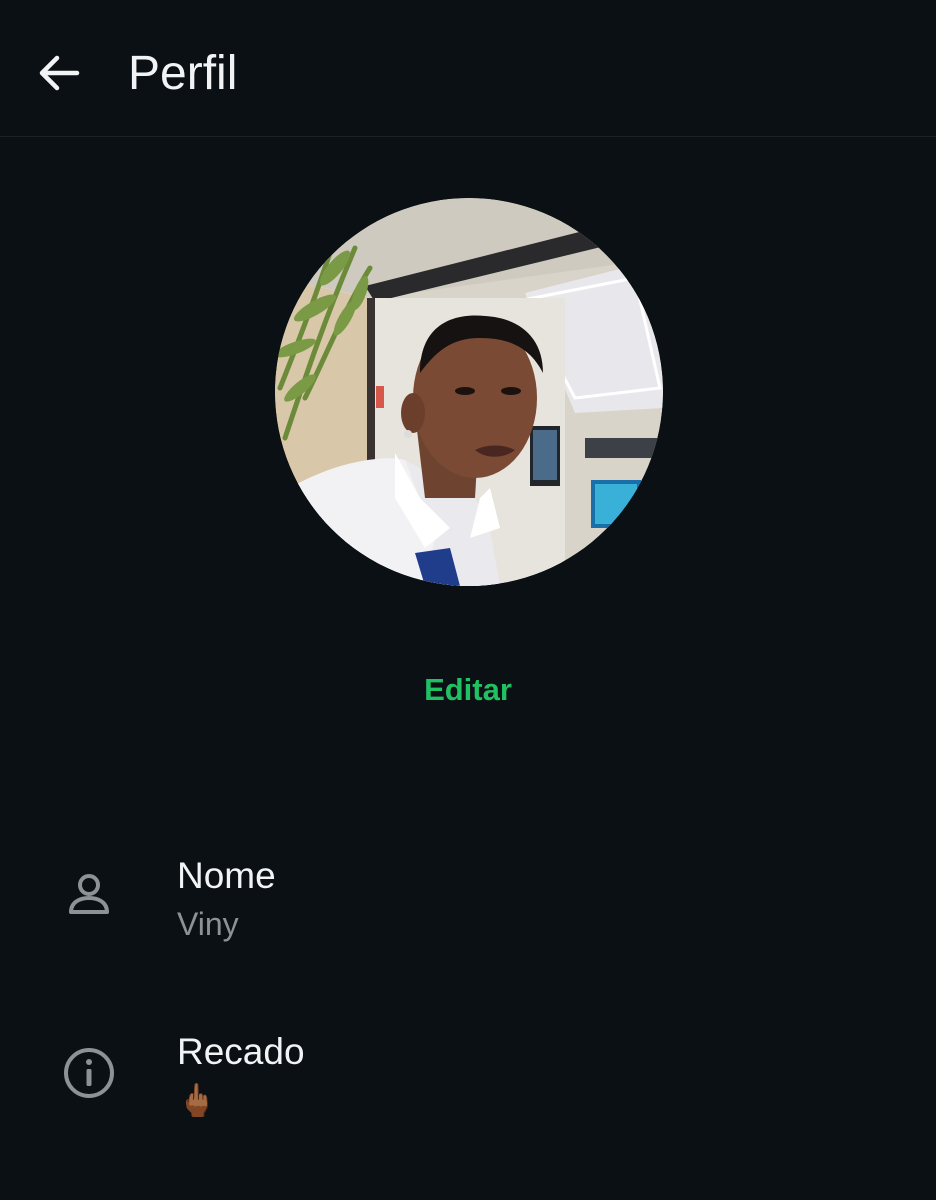  Describe the element at coordinates (468, 1080) in the screenshot. I see `about-field-row: Recado 🖕🏾` at that location.